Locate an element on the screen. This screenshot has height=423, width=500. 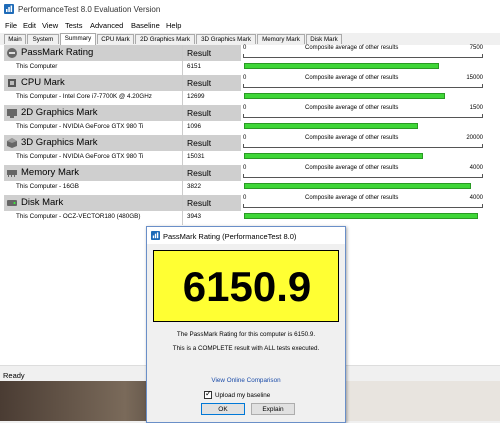
menu-file: File is located at coordinates (11, 25).